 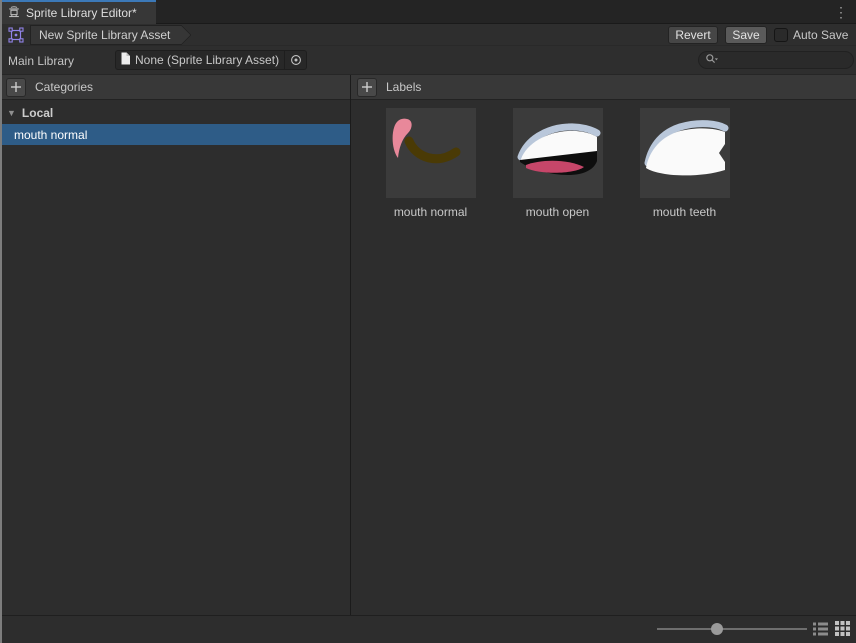 I want to click on breadcrumb-label: New Sprite Library Asset, so click(x=105, y=35).